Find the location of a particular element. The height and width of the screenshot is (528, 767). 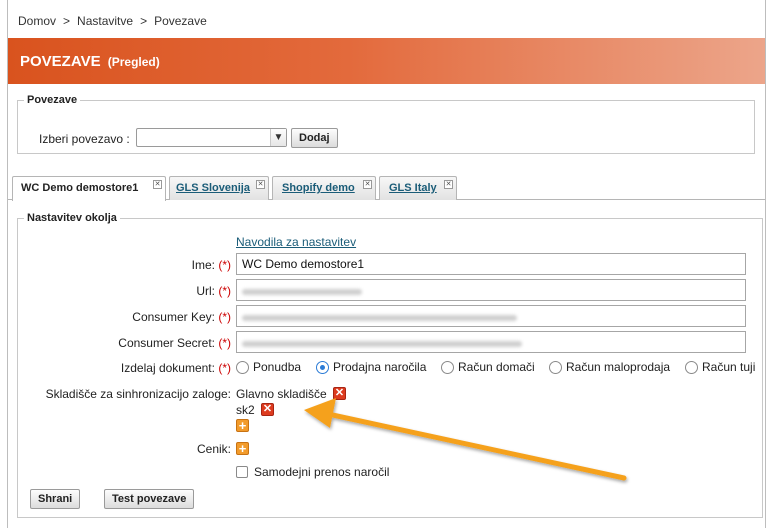

environment-settings-legend: Nastavitev okolja is located at coordinates (72, 218).